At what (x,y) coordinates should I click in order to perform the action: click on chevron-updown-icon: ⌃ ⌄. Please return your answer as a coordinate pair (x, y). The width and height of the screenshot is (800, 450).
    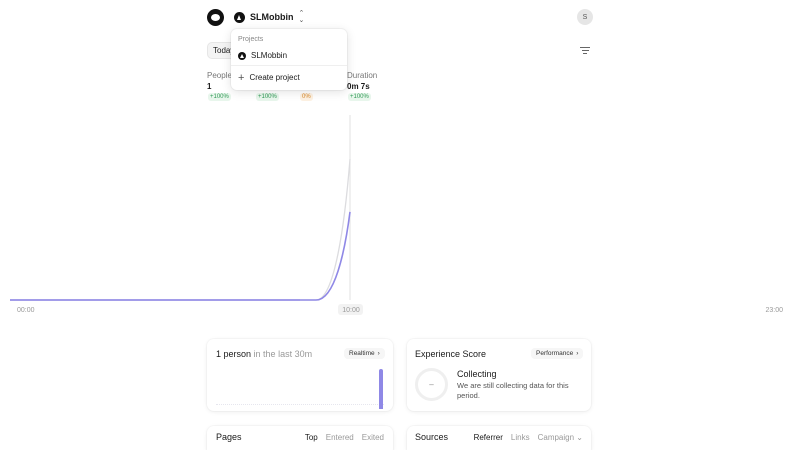
    Looking at the image, I should click on (301, 17).